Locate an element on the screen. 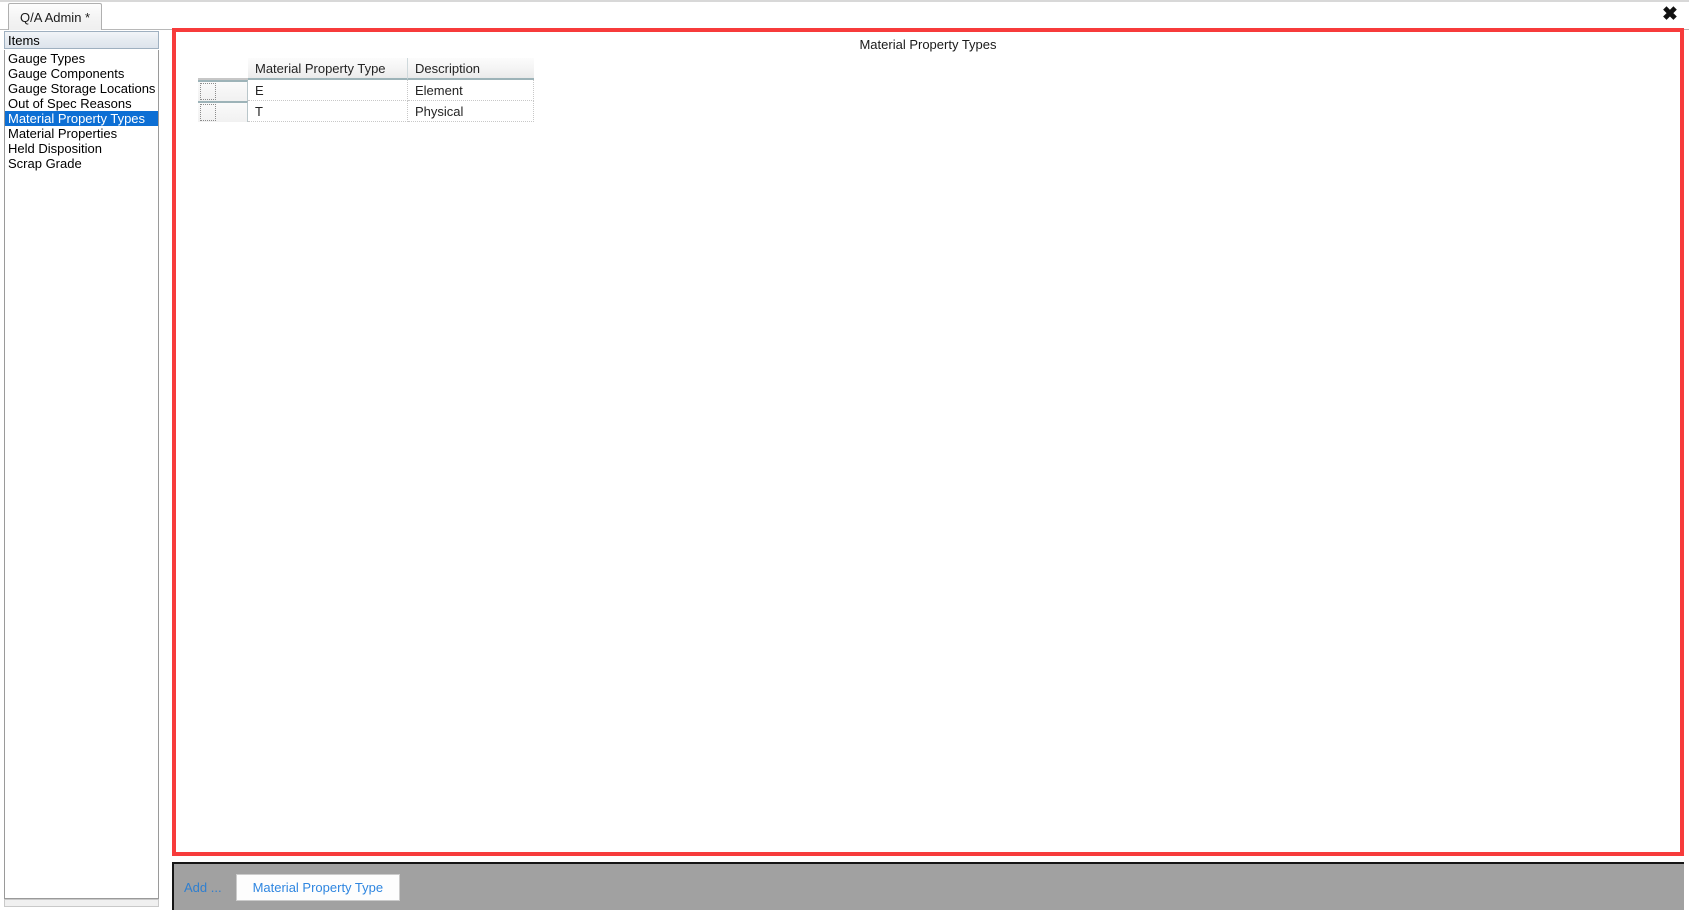 This screenshot has width=1689, height=914. table-row: T Physical is located at coordinates (366, 111).